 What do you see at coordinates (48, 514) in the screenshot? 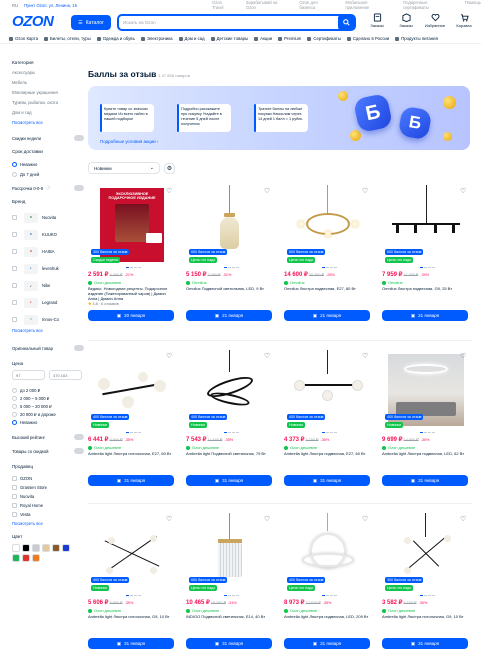
I see `seller-option: Vesta` at bounding box center [48, 514].